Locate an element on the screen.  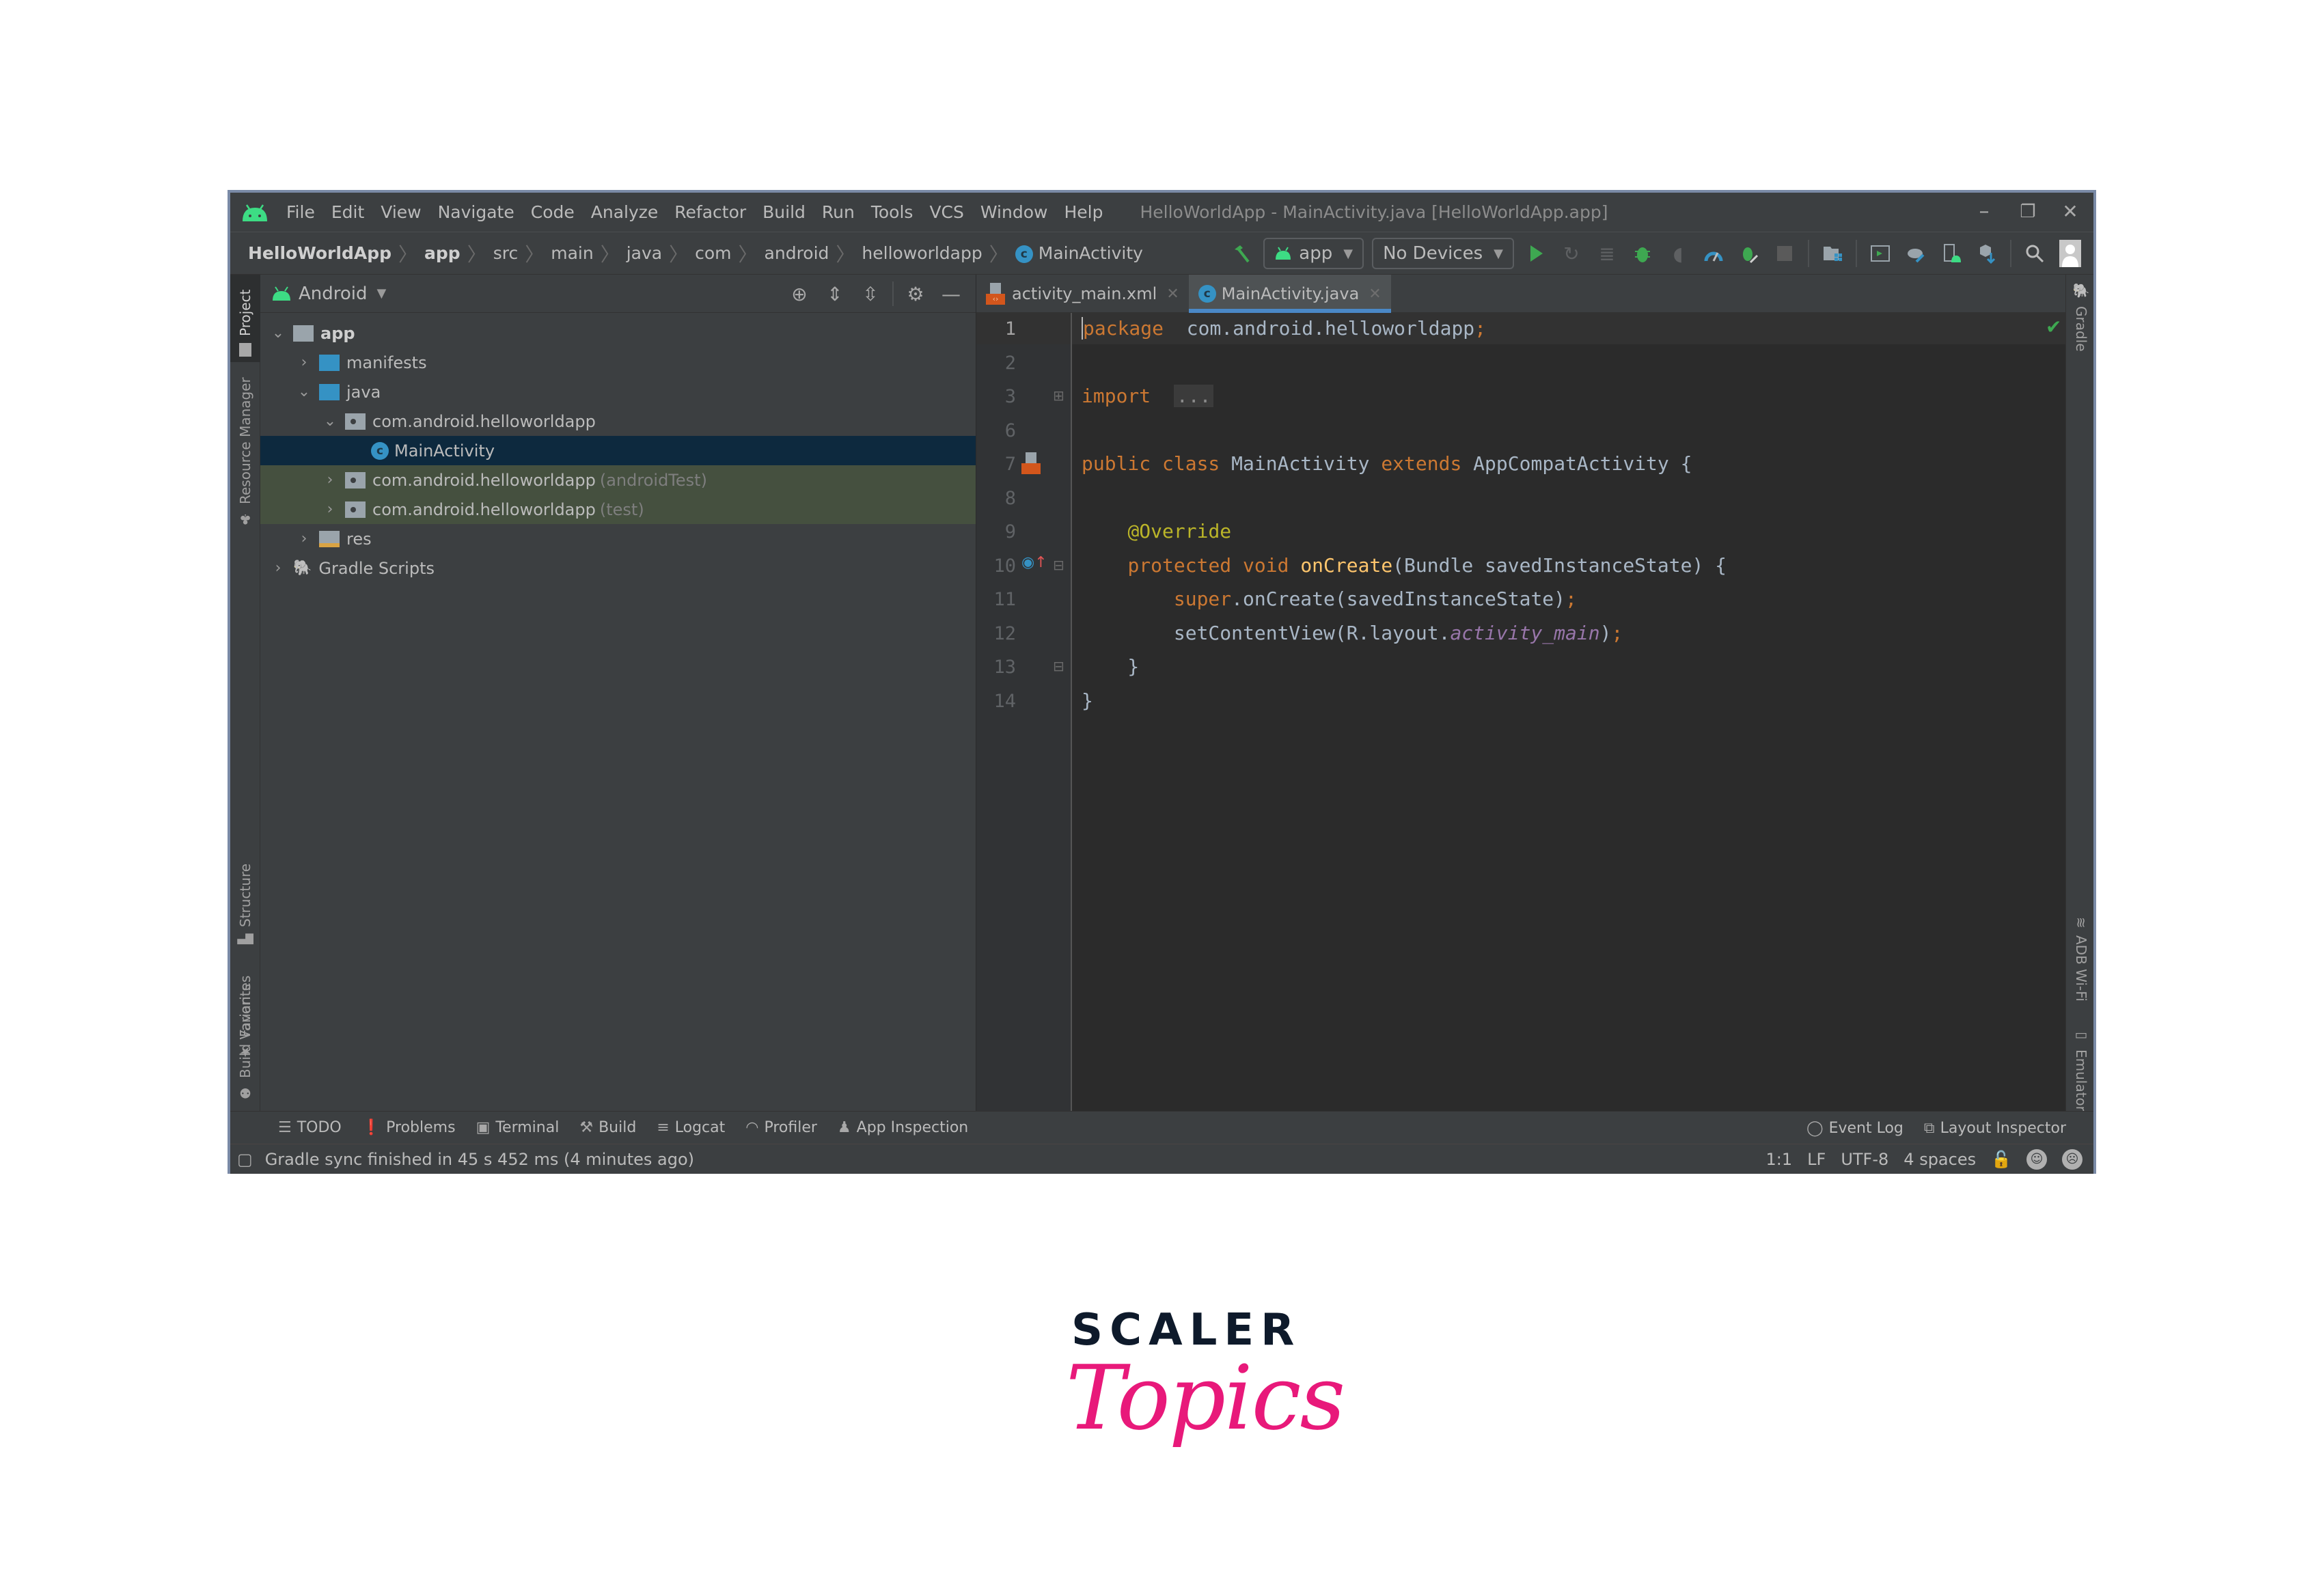
gear-icon: ⚙ is located at coordinates (915, 293).